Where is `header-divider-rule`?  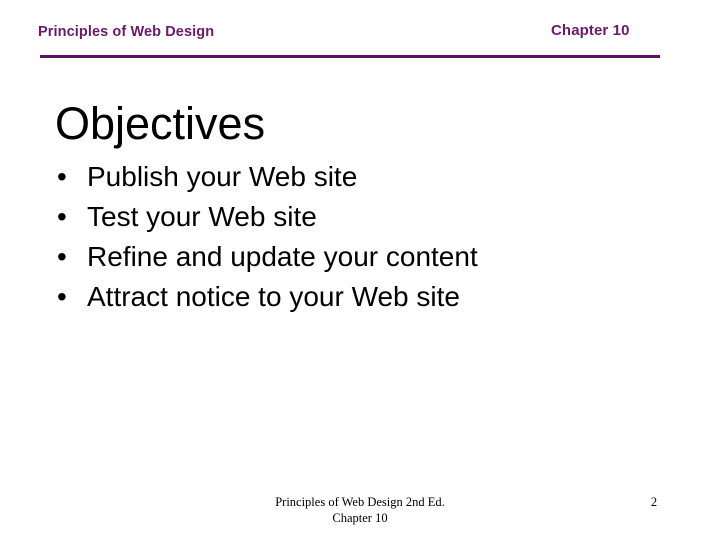 header-divider-rule is located at coordinates (350, 56).